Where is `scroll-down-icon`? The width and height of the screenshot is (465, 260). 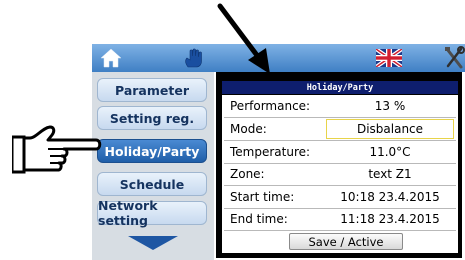
scroll-down-icon is located at coordinates (153, 243).